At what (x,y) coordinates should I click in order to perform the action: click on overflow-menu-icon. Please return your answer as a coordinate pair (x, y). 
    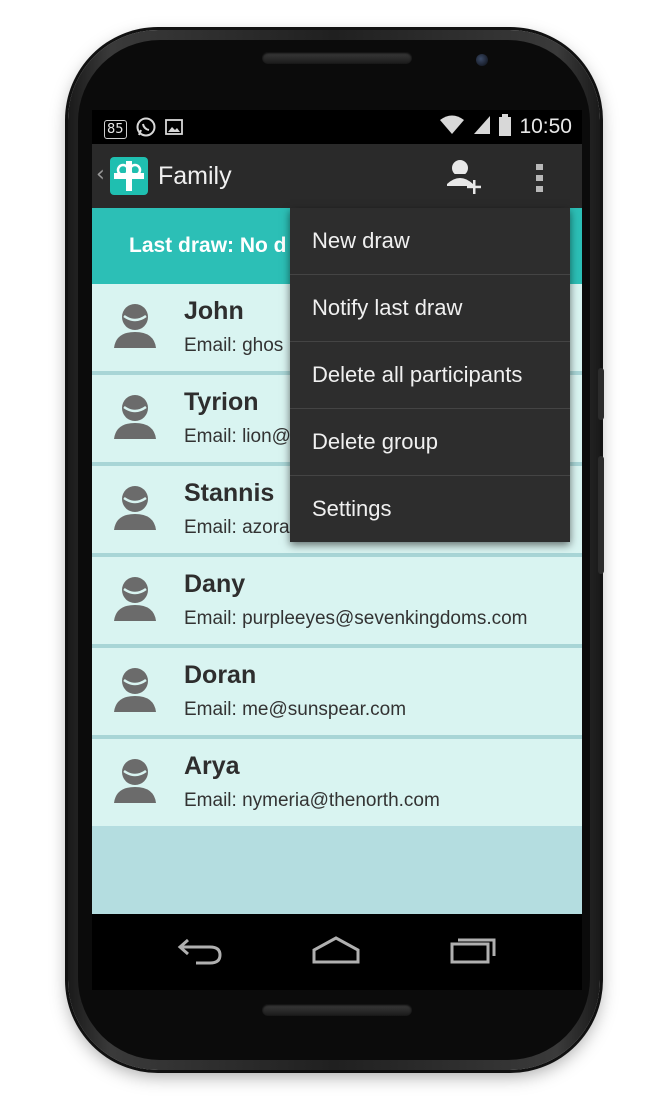
    Looking at the image, I should click on (540, 178).